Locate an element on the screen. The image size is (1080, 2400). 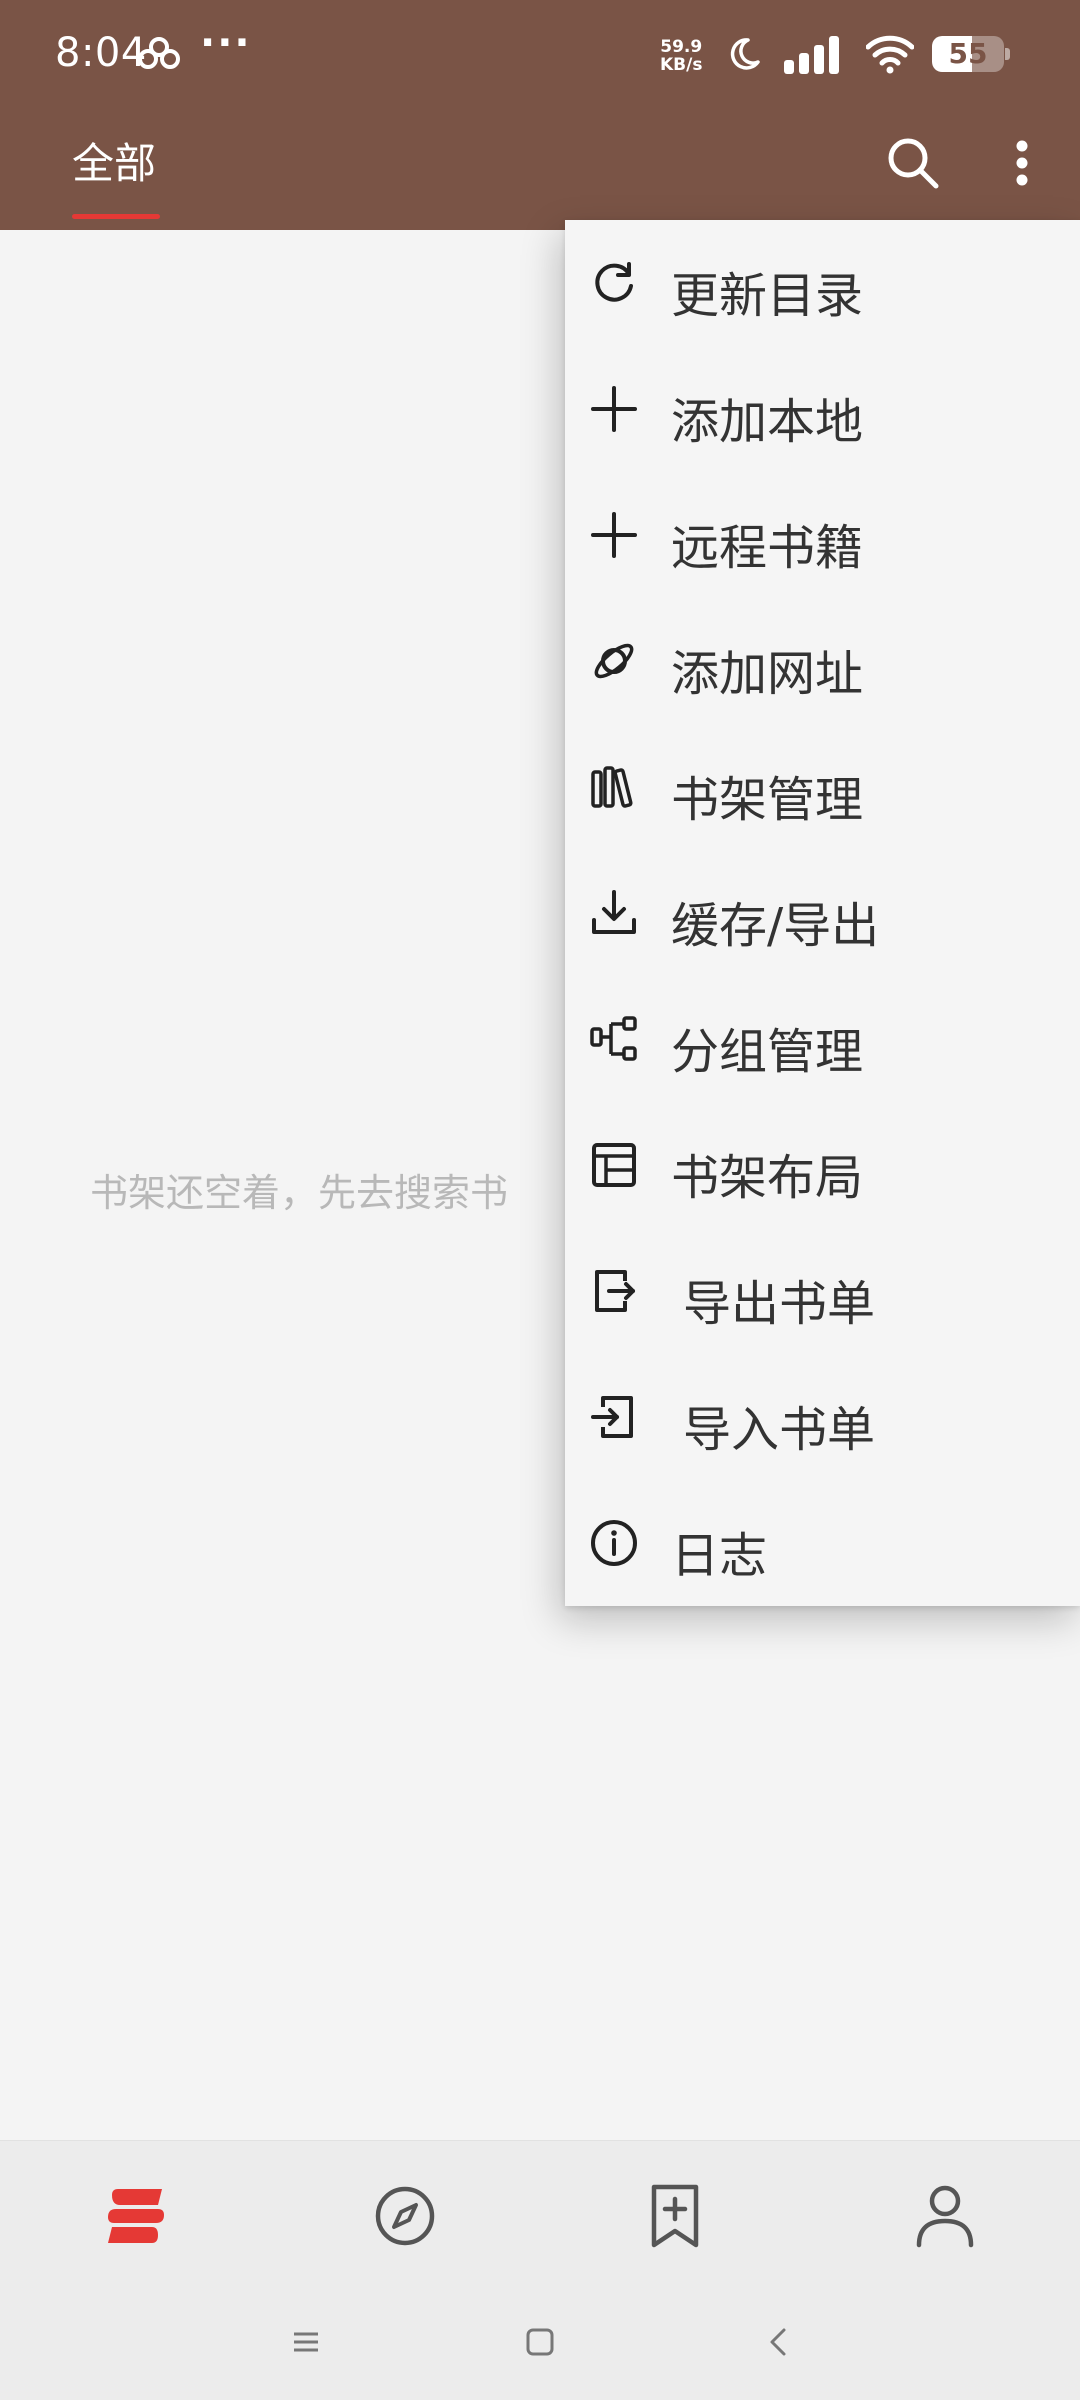
battery-cap is located at coordinates (1007, 54).